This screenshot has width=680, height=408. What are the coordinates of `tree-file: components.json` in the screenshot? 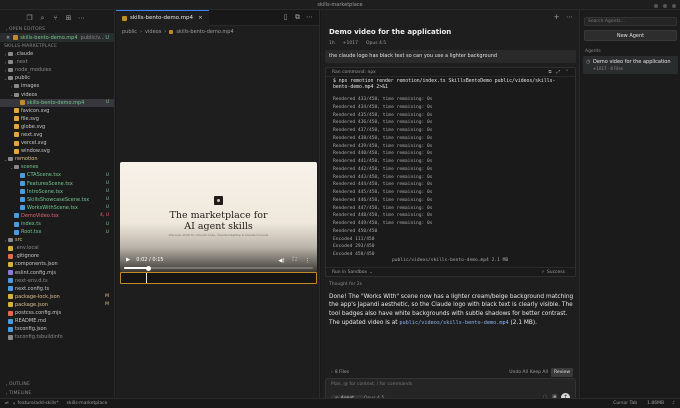 It's located at (57, 264).